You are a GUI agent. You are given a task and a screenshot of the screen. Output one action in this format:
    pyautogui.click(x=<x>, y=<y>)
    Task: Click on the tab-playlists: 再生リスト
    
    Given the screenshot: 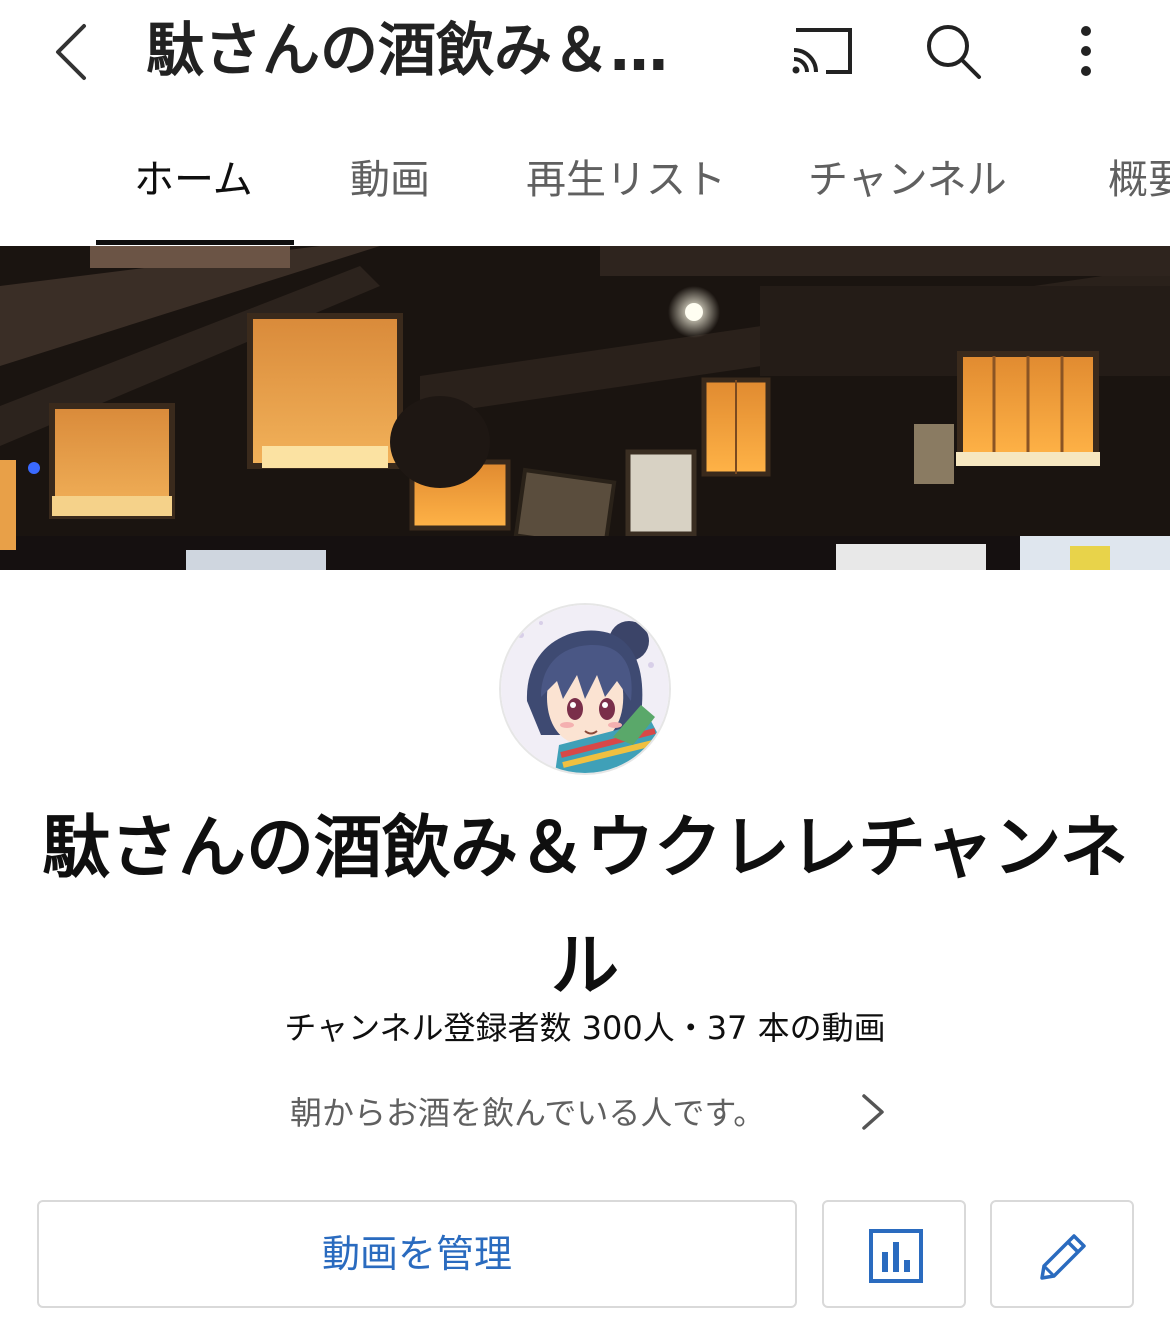 What is the action you would take?
    pyautogui.click(x=626, y=180)
    